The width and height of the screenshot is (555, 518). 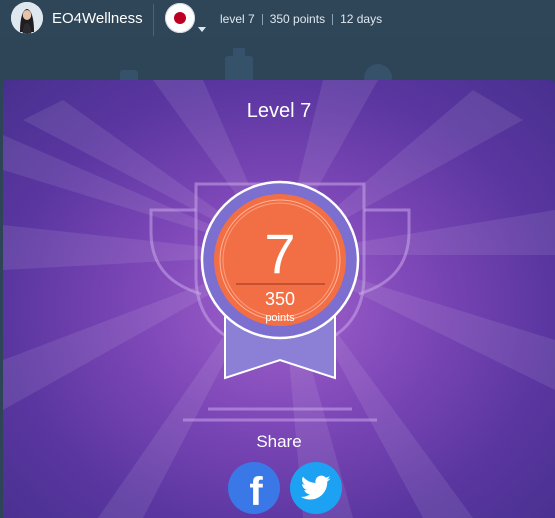 I want to click on divider, so click(x=153, y=20).